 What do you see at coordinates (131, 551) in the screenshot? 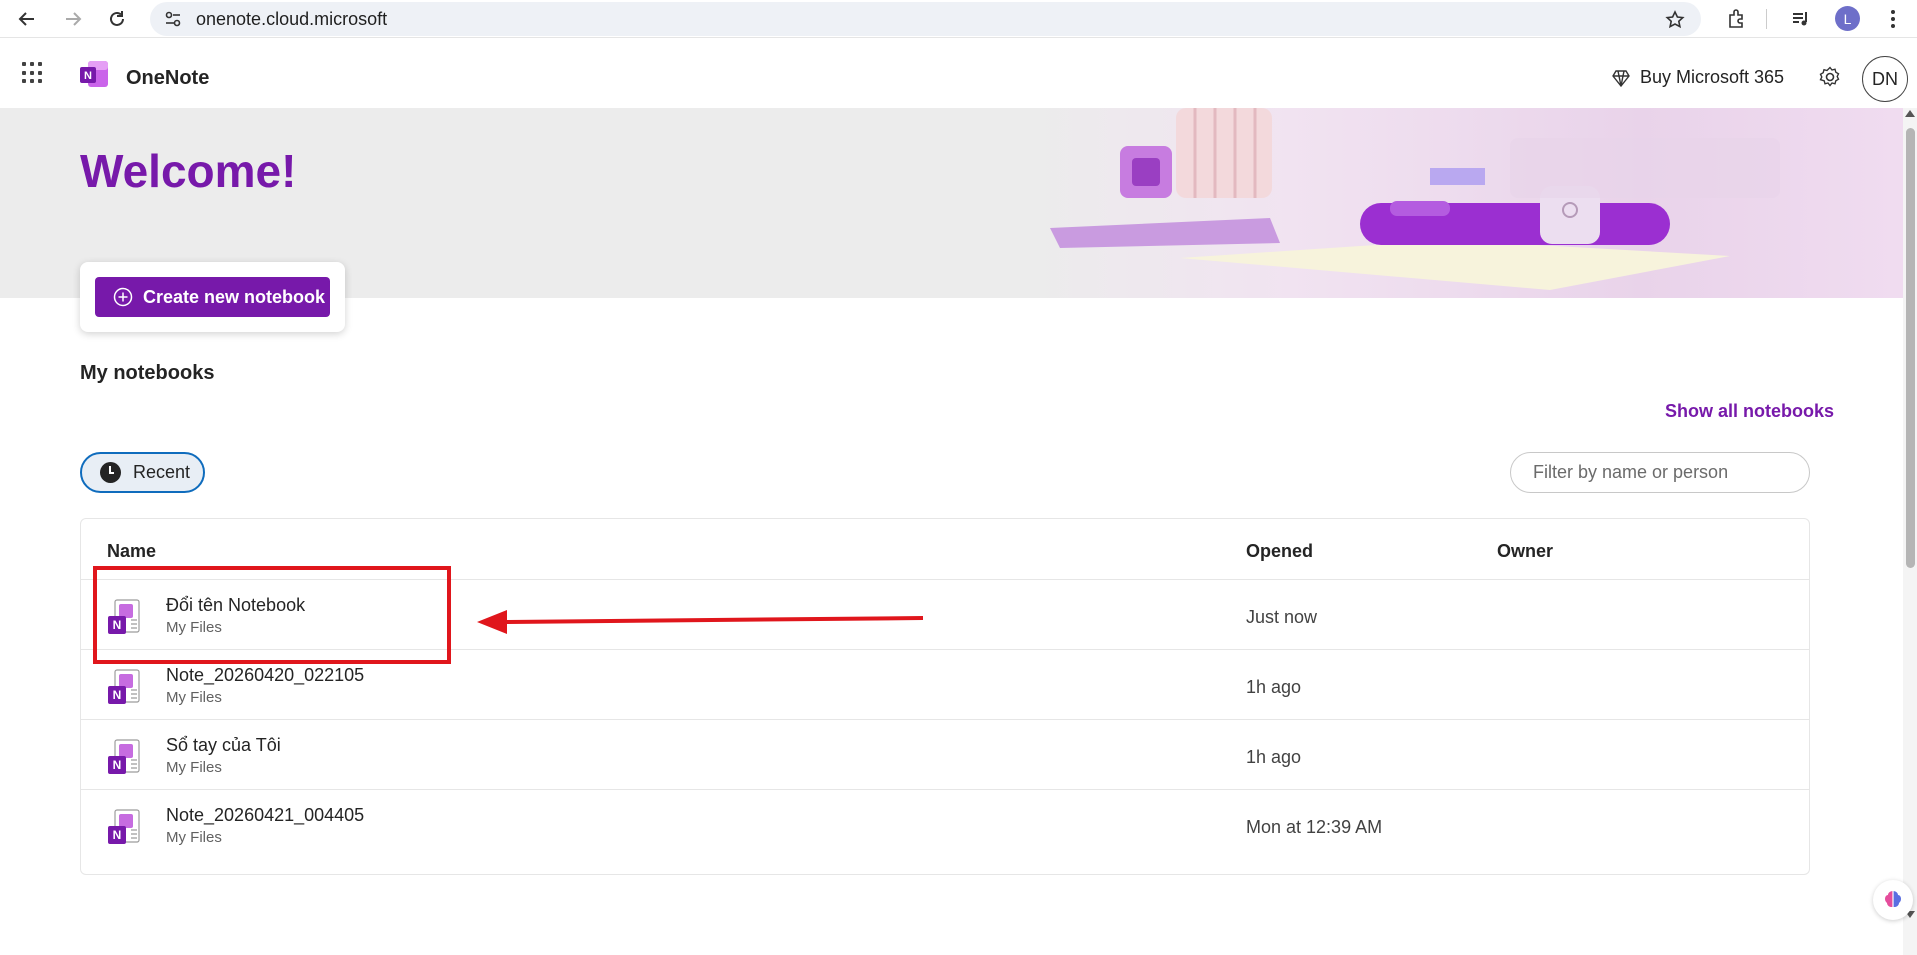
I see `column-header-name: Name` at bounding box center [131, 551].